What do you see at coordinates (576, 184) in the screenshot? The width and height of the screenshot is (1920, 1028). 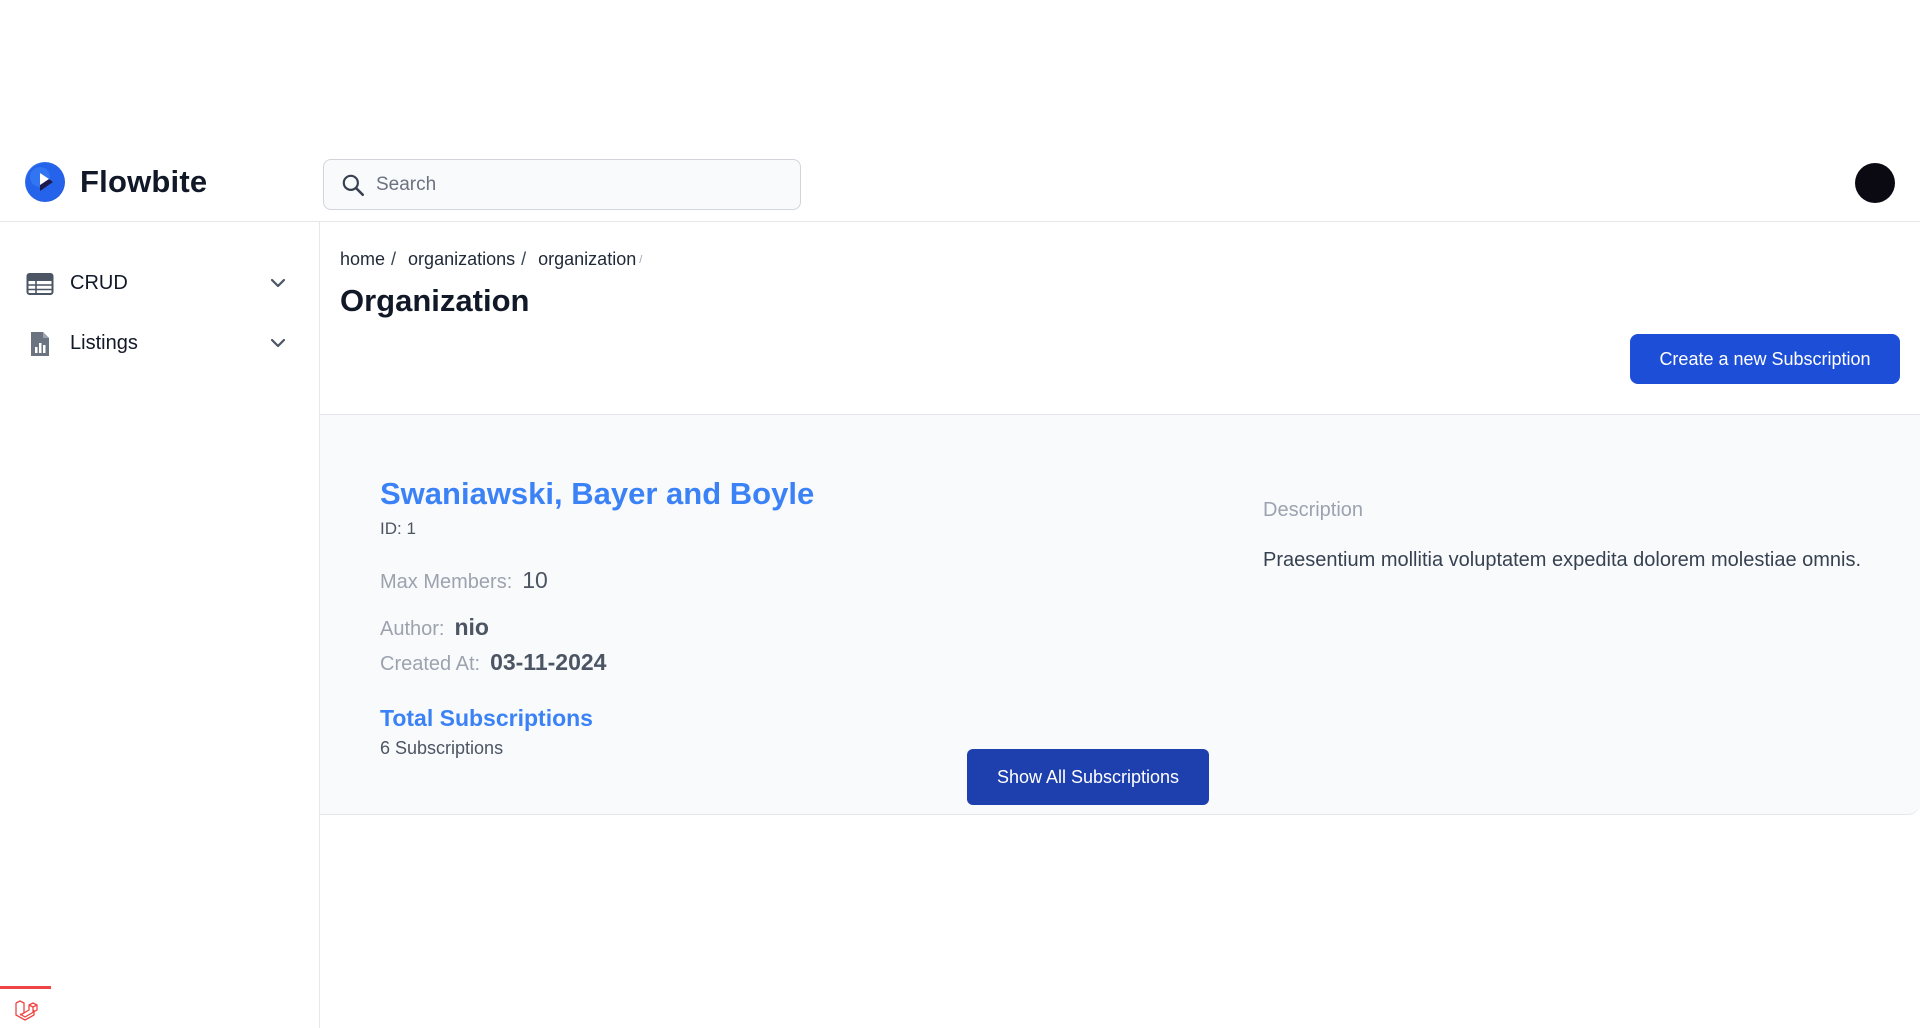 I see `search-input` at bounding box center [576, 184].